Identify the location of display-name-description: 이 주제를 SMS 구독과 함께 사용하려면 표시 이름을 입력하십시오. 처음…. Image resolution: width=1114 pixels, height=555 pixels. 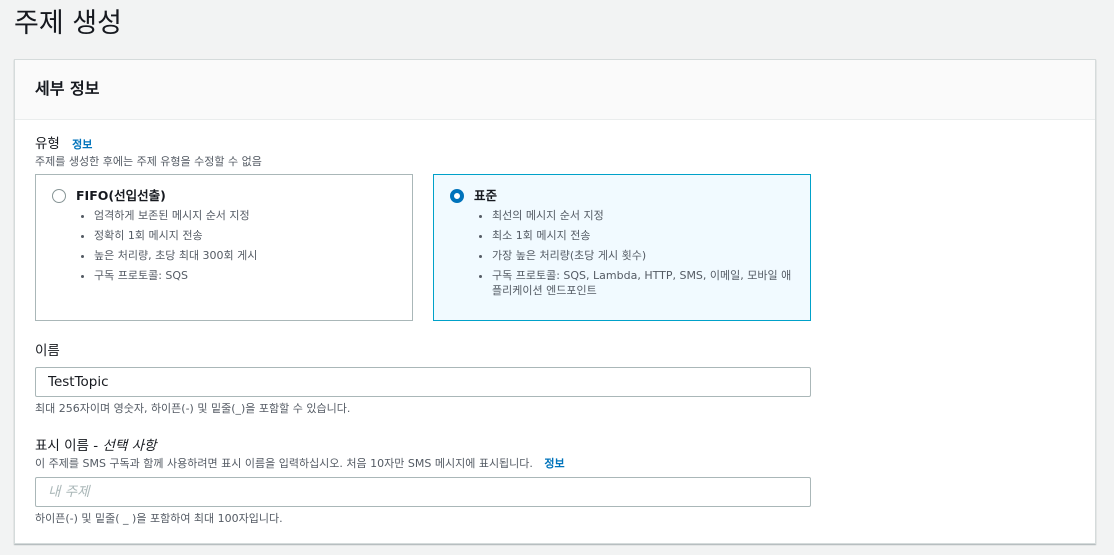
(284, 463).